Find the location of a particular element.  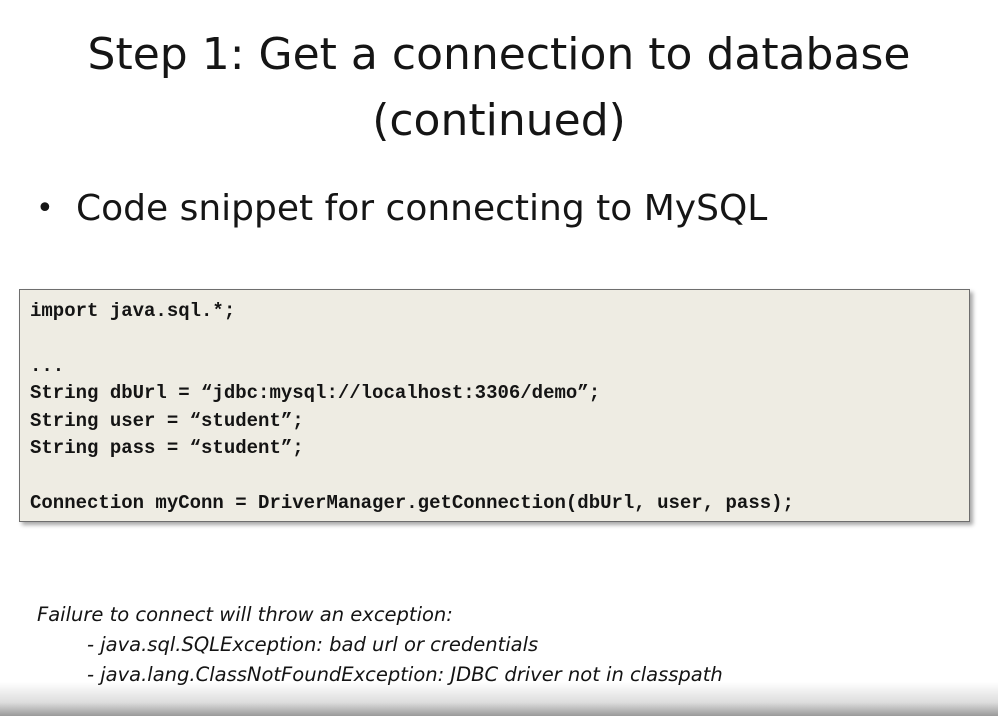

slide-title-line-2: (continued) is located at coordinates (499, 120).